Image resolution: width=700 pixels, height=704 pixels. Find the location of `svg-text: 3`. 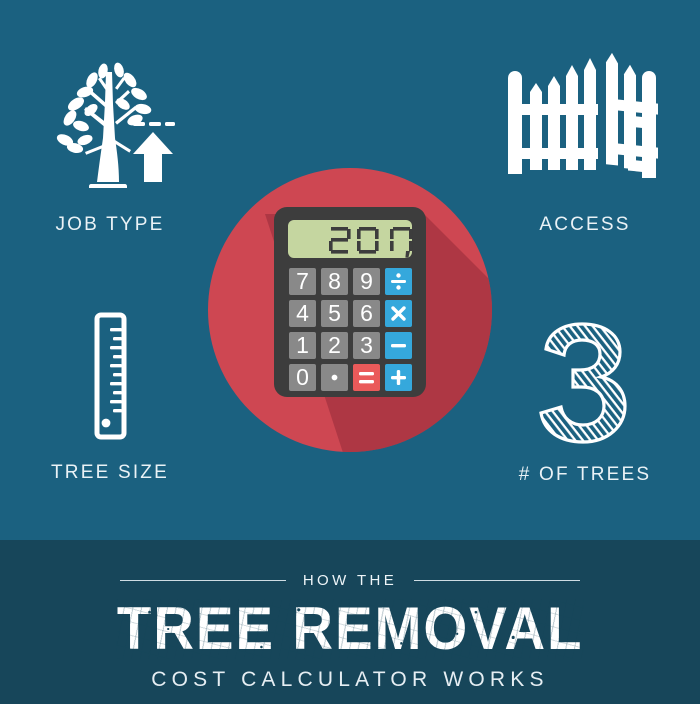

svg-text: 3 is located at coordinates (366, 345).